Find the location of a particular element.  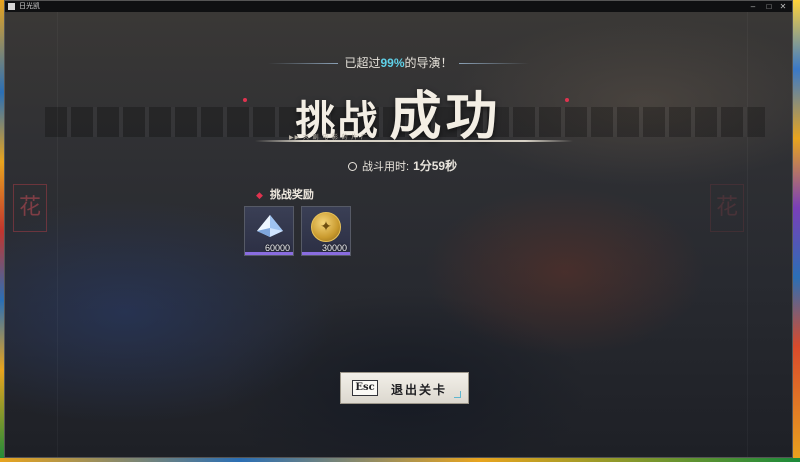

close-button: ✕ is located at coordinates (783, 6).